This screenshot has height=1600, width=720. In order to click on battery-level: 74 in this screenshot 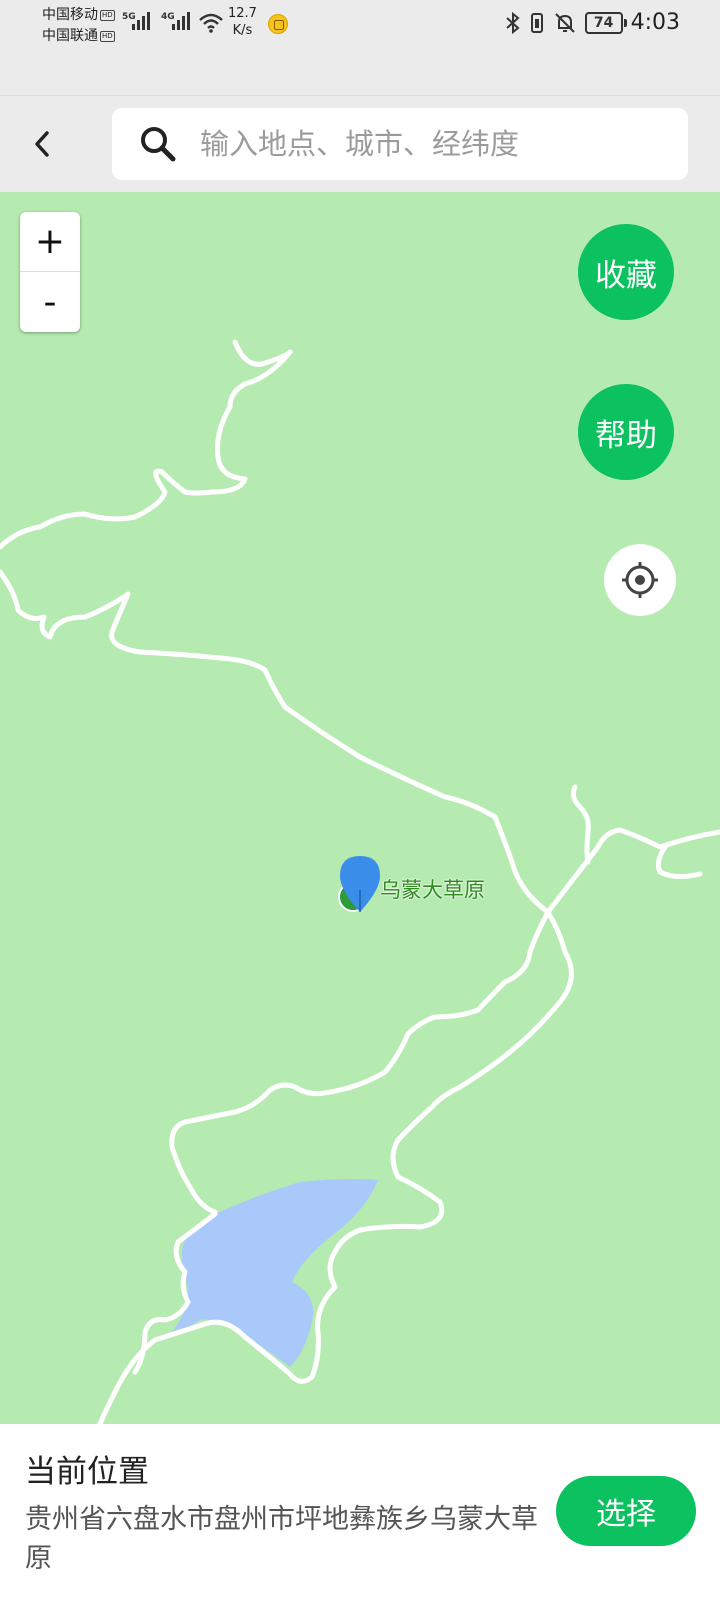, I will do `click(603, 22)`.